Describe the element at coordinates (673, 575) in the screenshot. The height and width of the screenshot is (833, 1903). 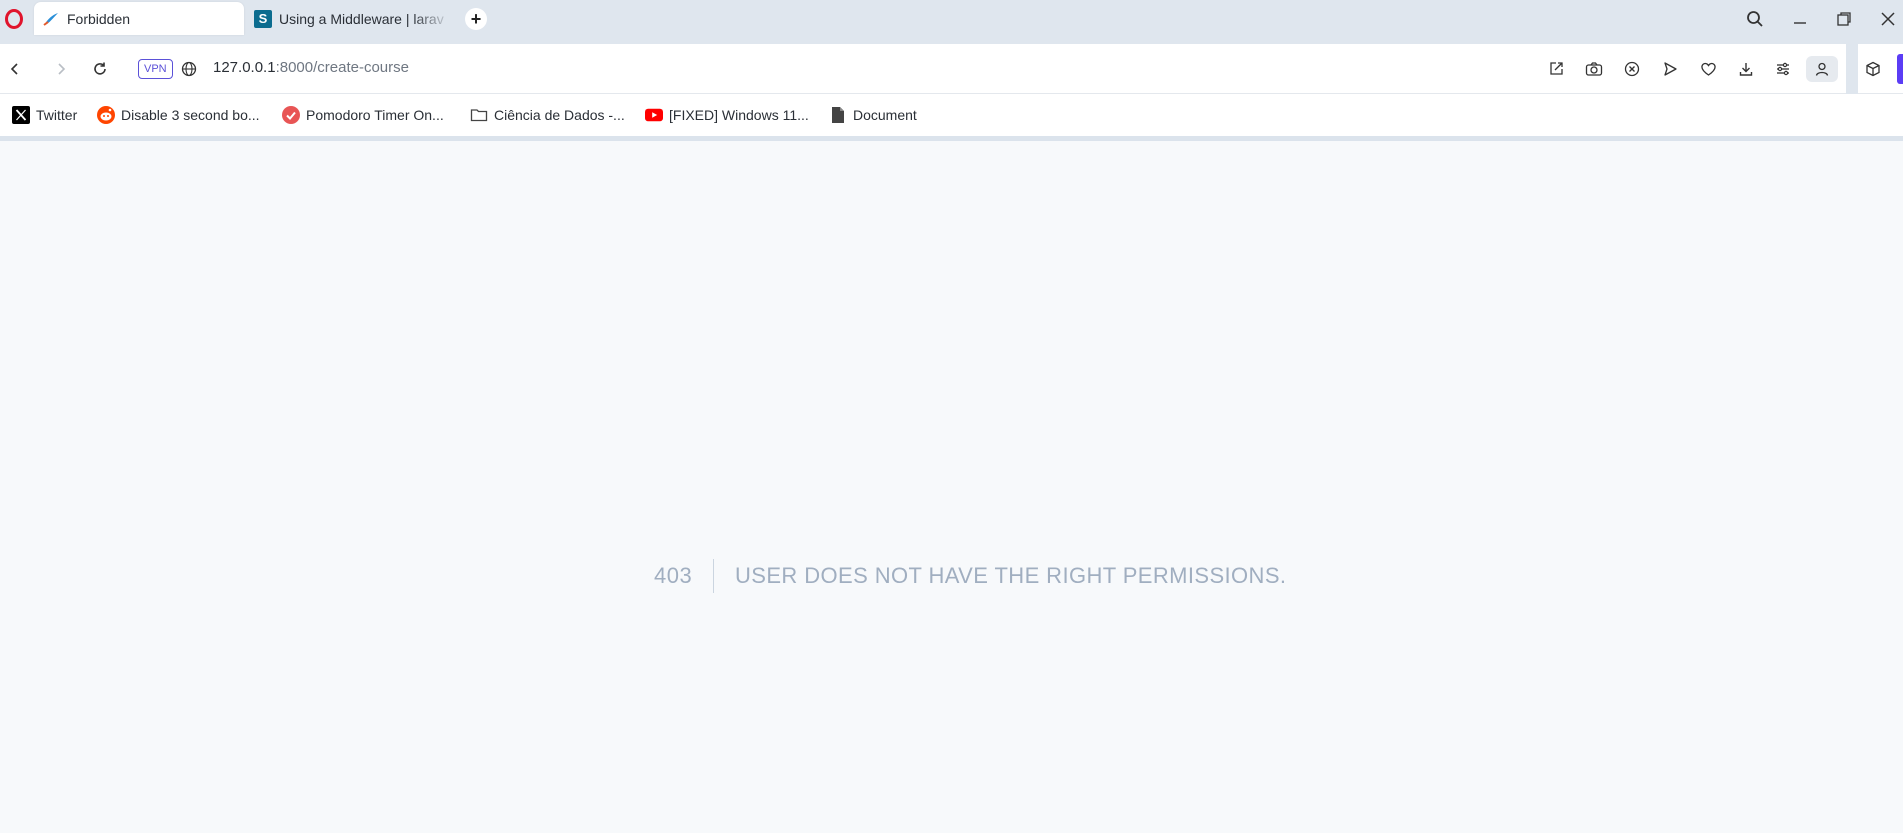
I see `error-code: 403` at that location.